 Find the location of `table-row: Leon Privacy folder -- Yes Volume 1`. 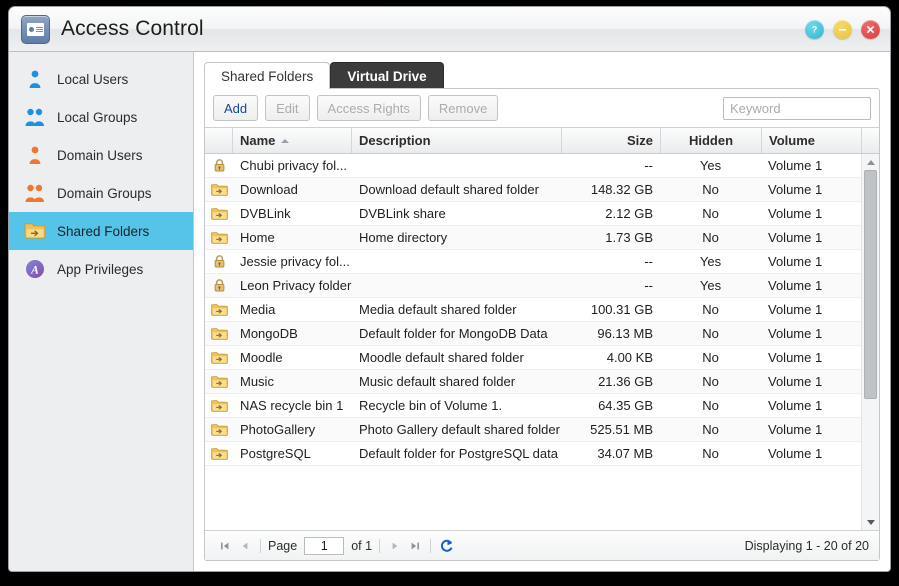

table-row: Leon Privacy folder -- Yes Volume 1 is located at coordinates (533, 286).